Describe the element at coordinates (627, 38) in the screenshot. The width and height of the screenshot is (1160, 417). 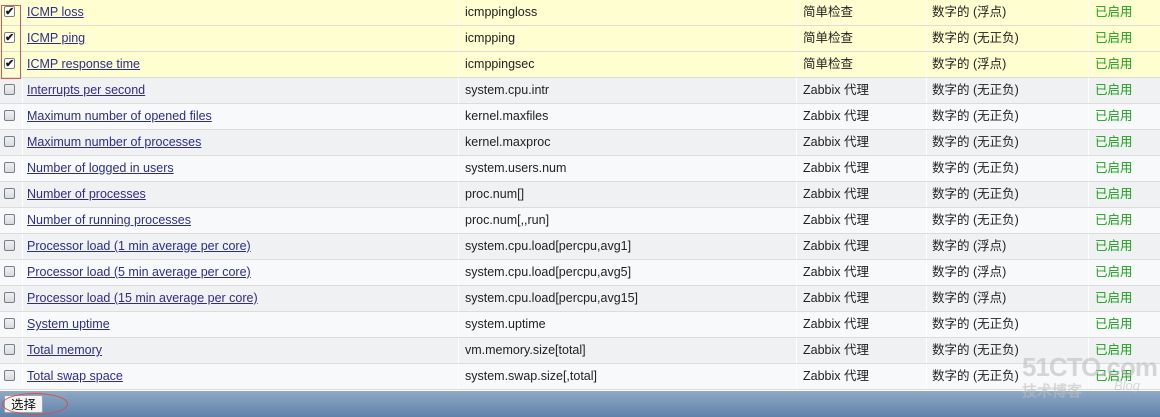
I see `item-key-cell: icmpping` at that location.